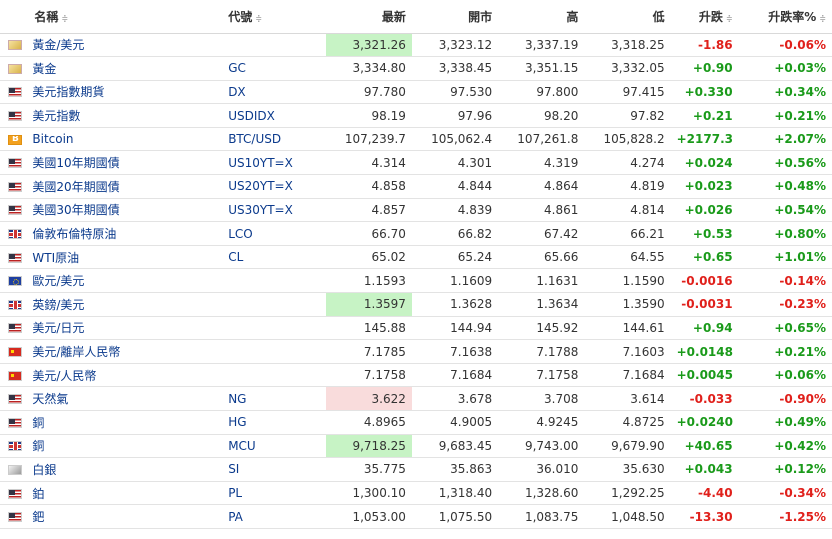 The image size is (832, 539). Describe the element at coordinates (50, 399) in the screenshot. I see `instrument-name-link: 天然氣` at that location.